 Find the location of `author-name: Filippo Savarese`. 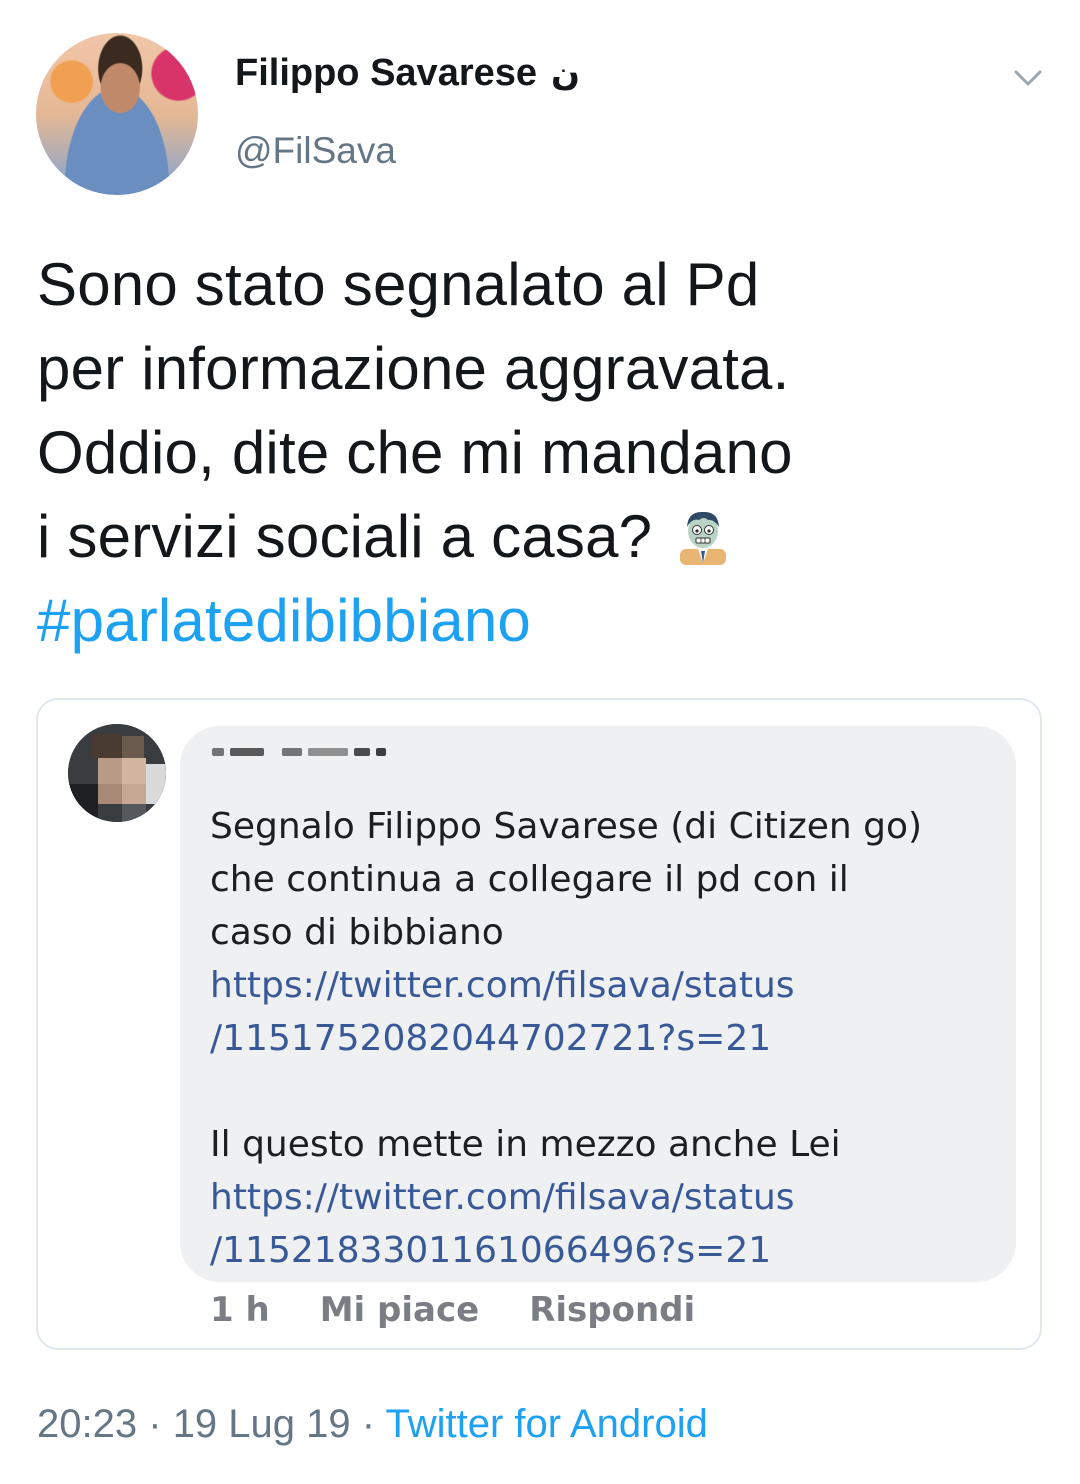

author-name: Filippo Savarese is located at coordinates (386, 73).